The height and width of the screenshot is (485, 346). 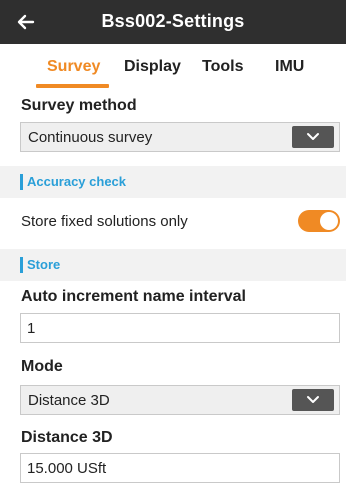 What do you see at coordinates (152, 67) in the screenshot?
I see `tab-display: Display` at bounding box center [152, 67].